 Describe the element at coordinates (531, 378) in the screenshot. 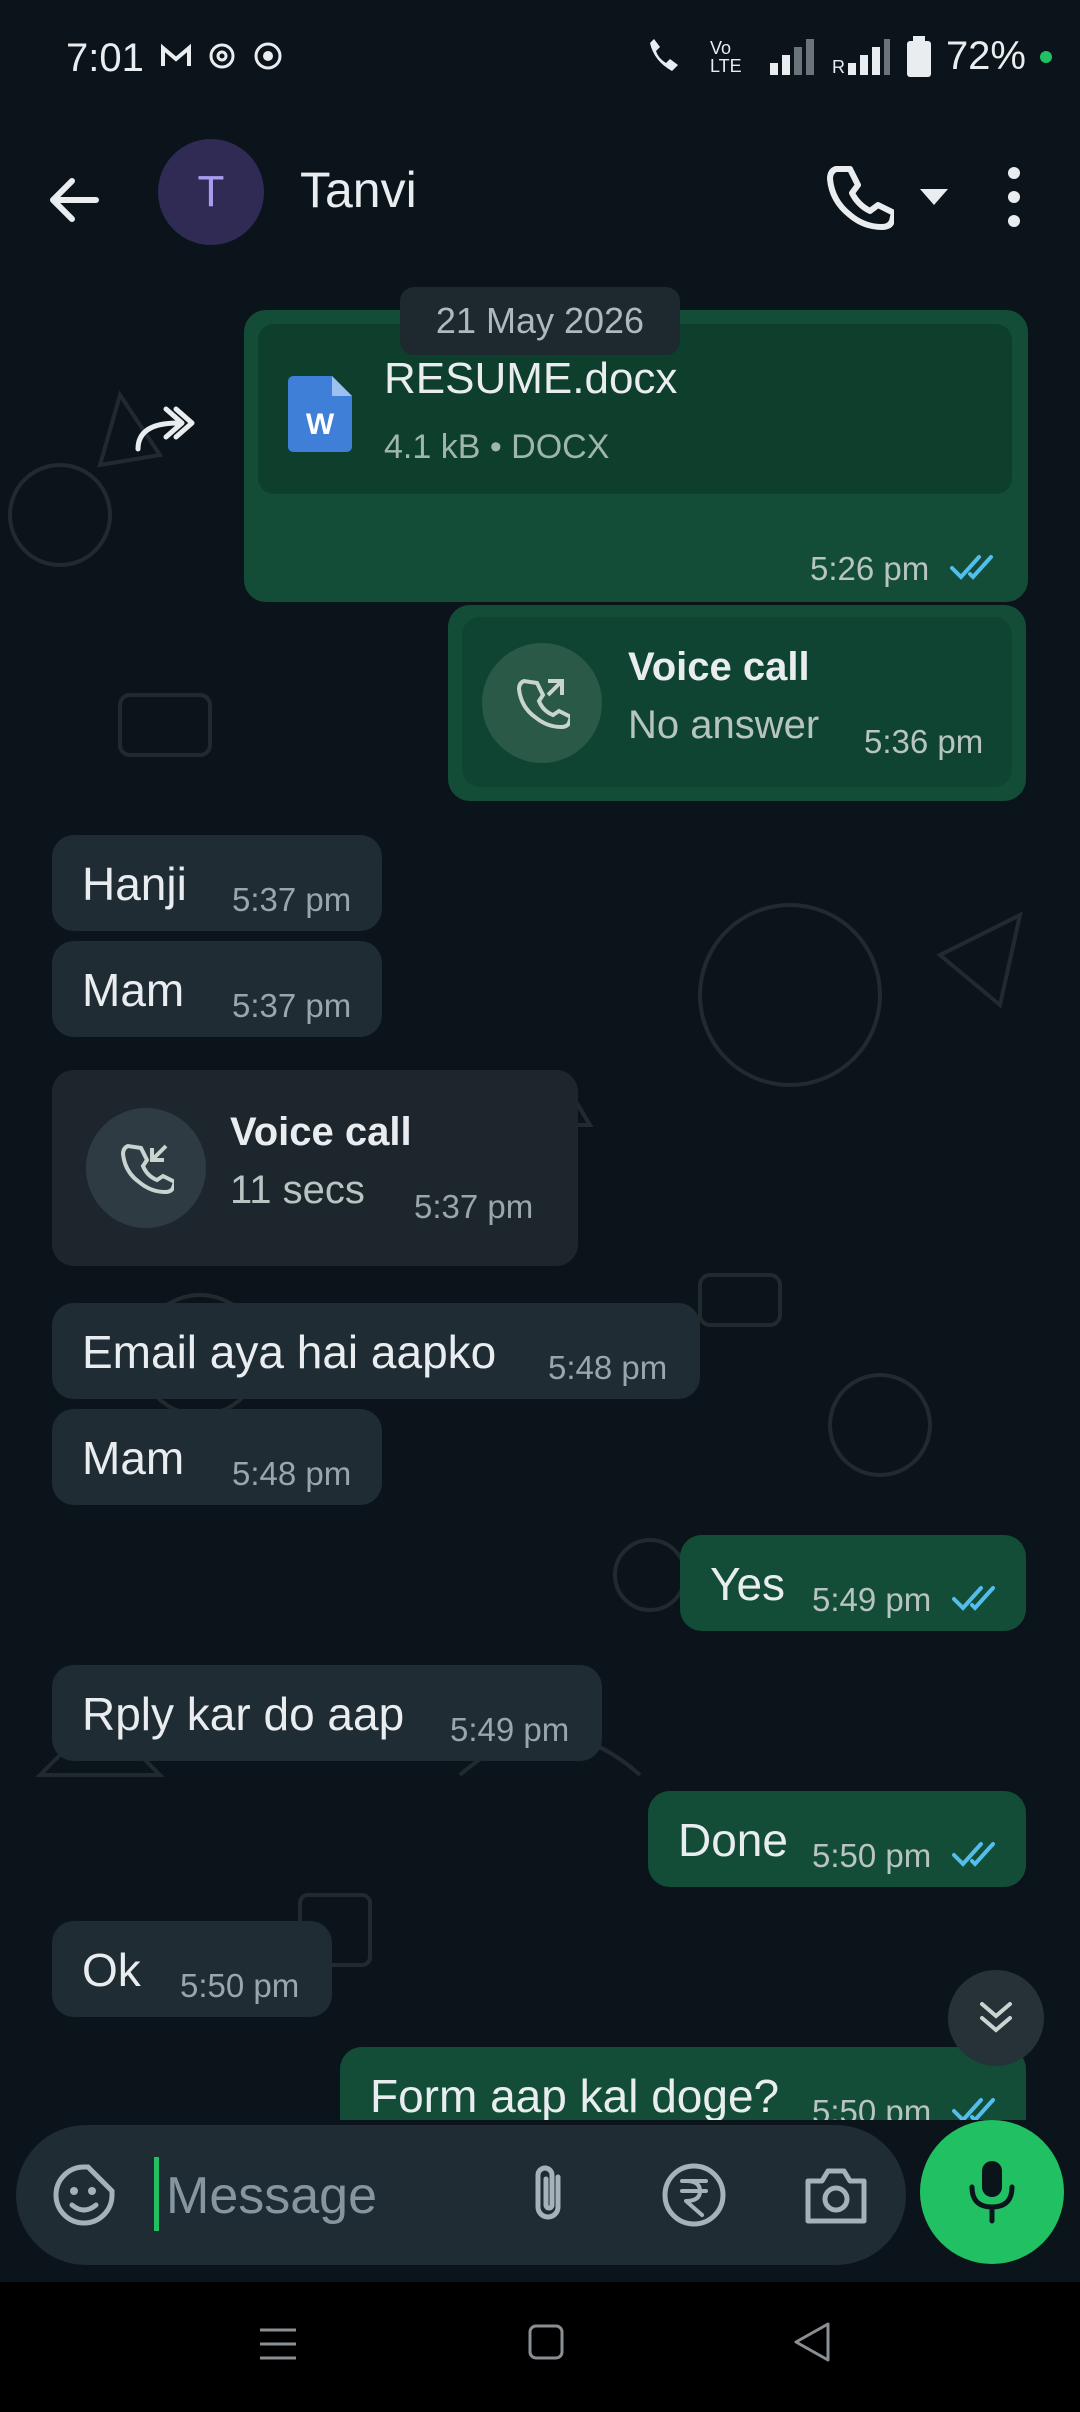

I see `document-file-name: RESUME.docx` at that location.